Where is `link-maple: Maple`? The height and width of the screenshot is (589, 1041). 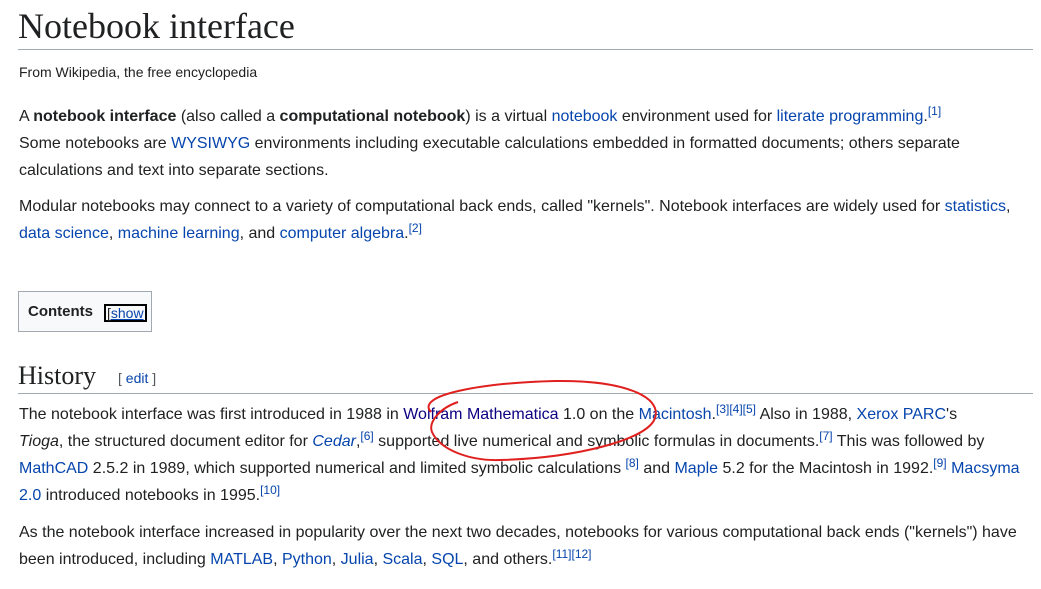
link-maple: Maple is located at coordinates (696, 468).